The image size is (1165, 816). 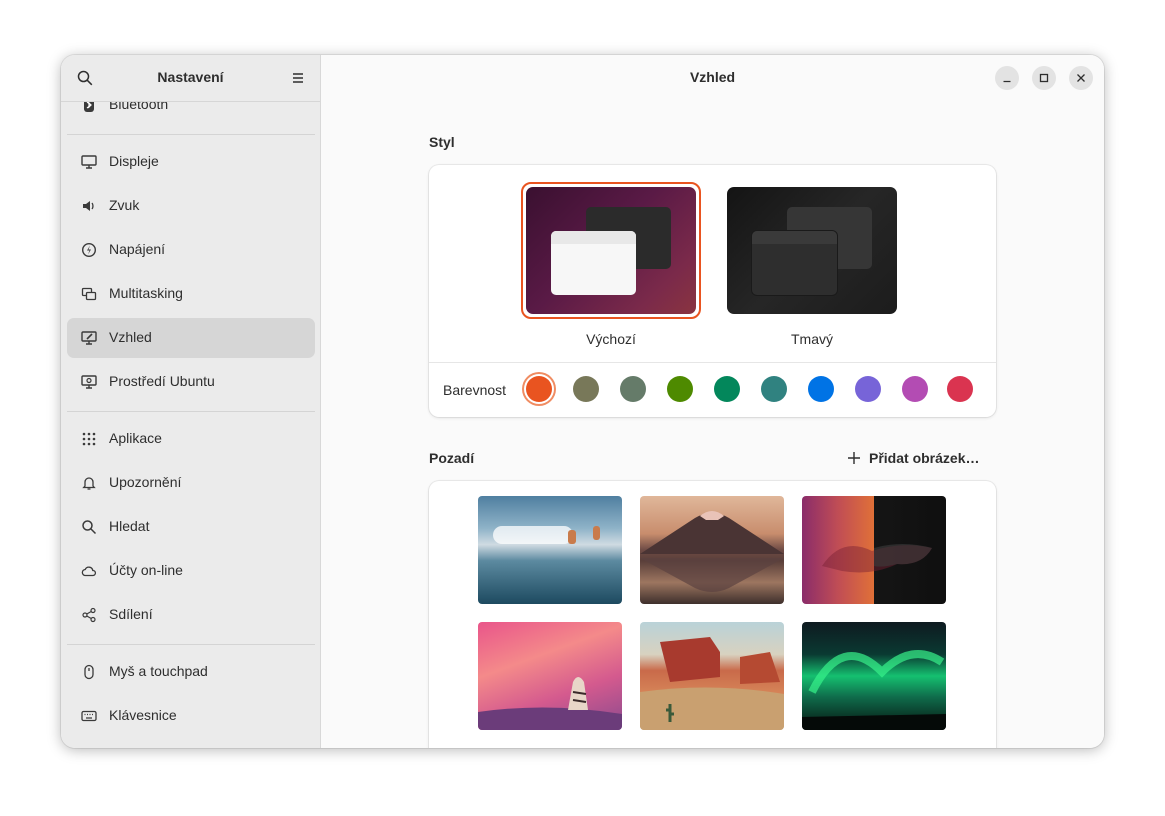 I want to click on sidebar-title: Nastavení, so click(x=190, y=77).